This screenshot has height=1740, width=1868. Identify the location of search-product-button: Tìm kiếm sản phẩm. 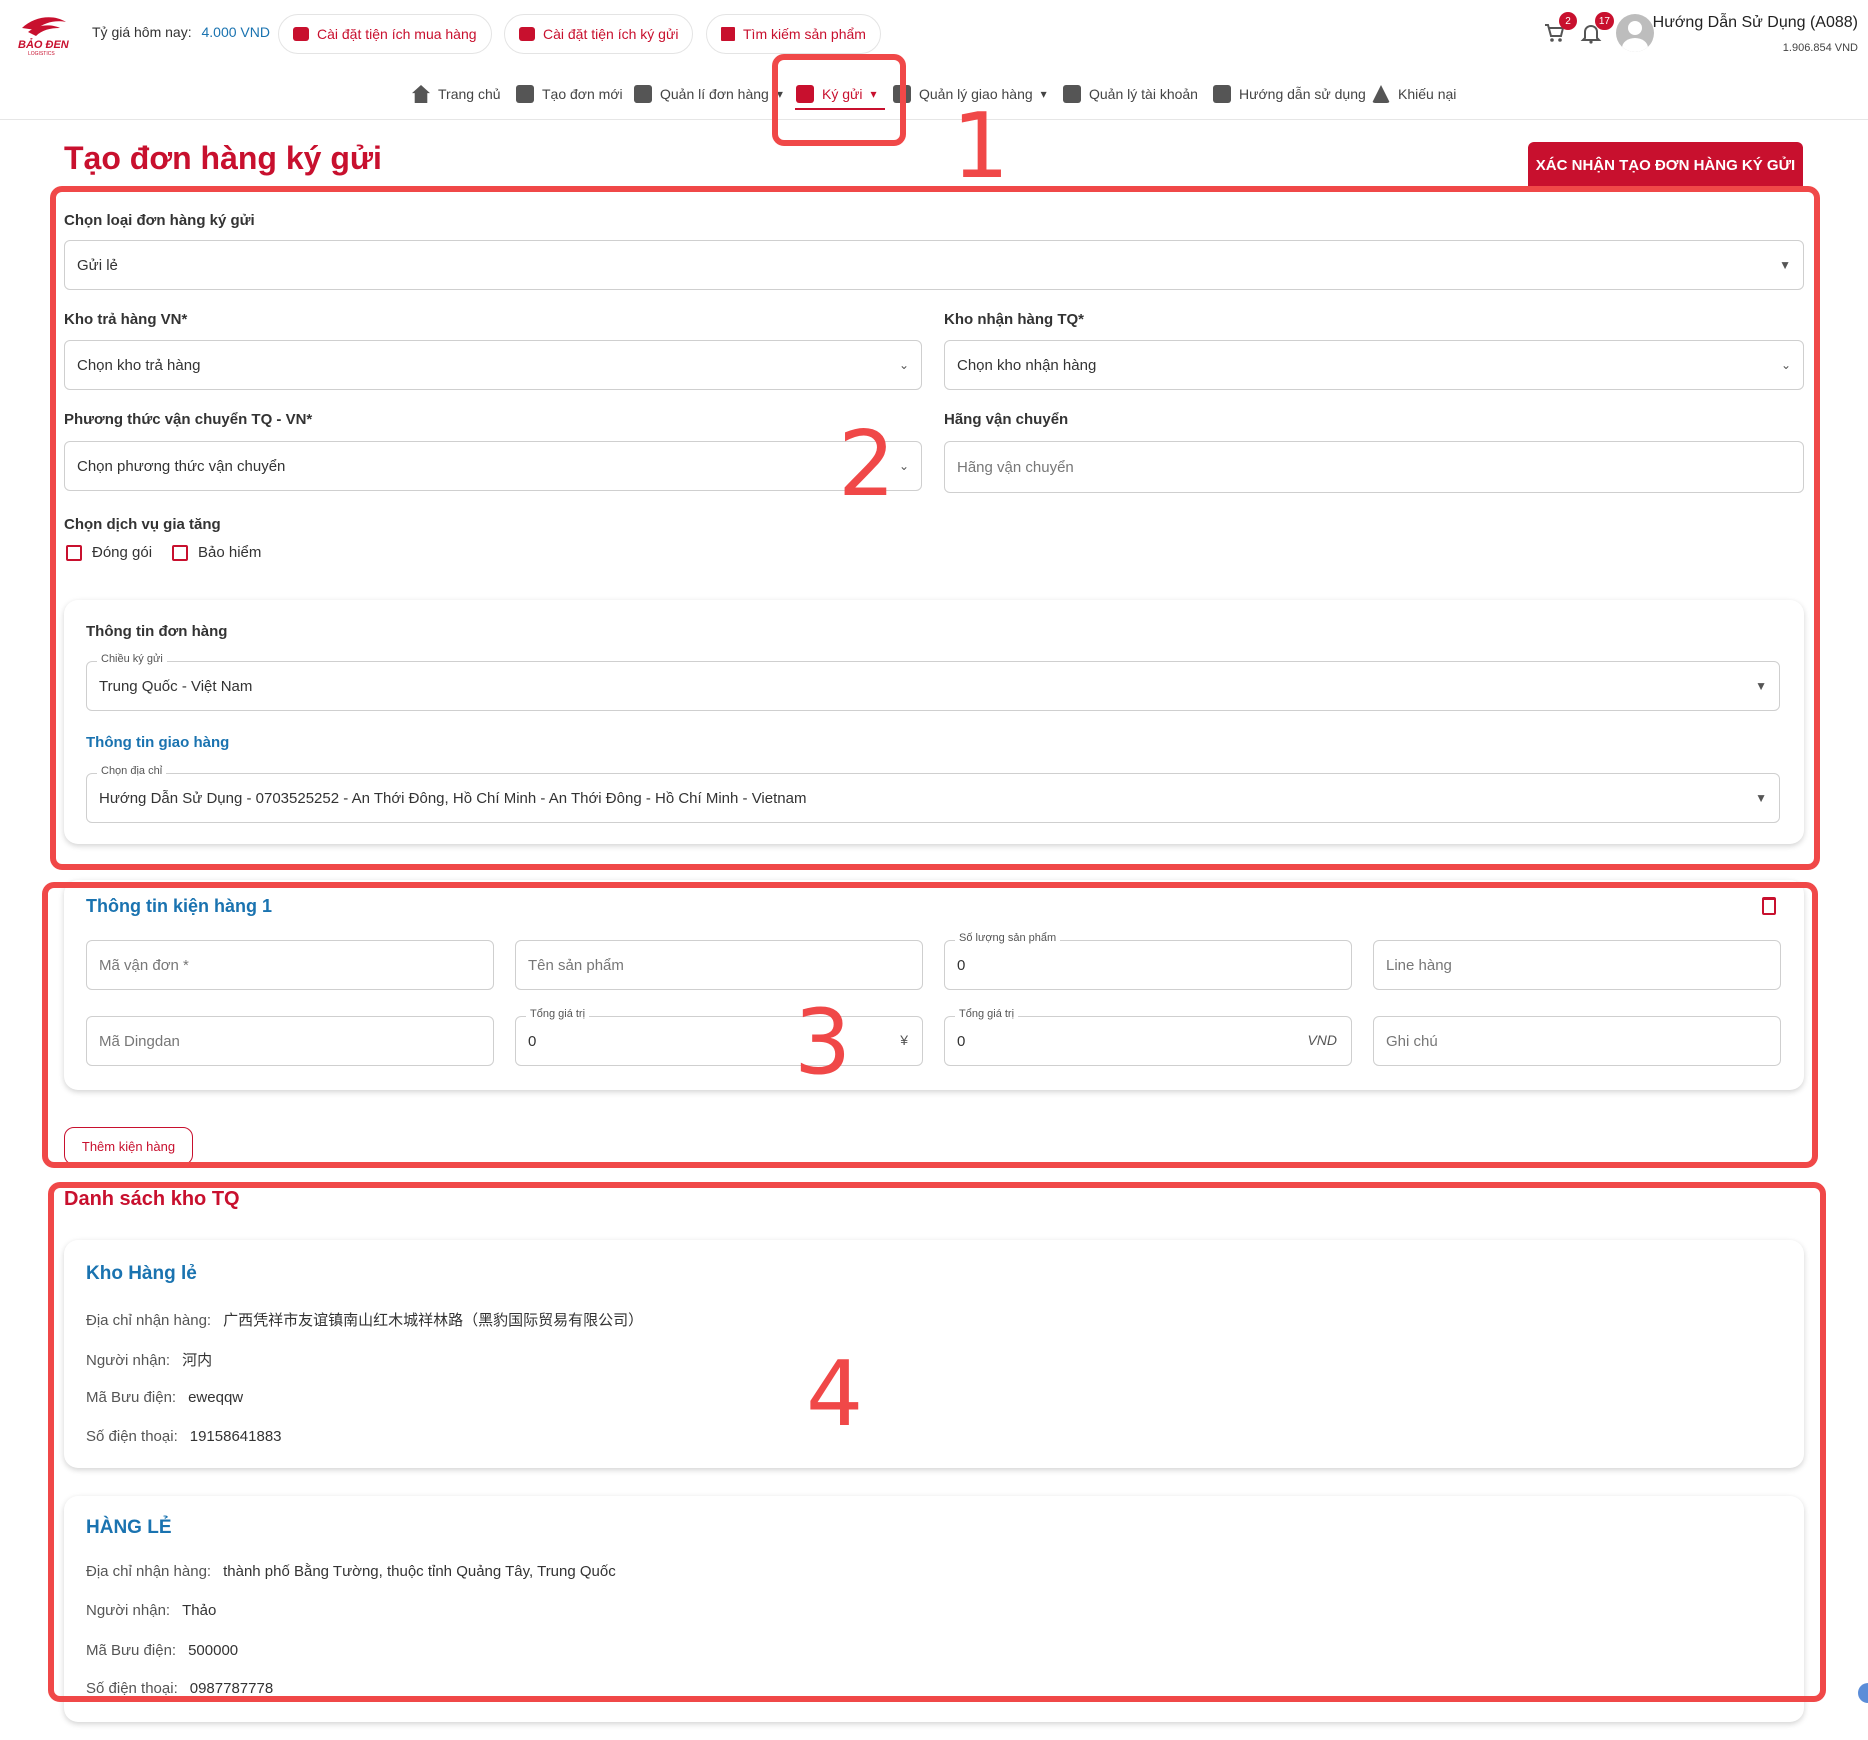
(793, 34).